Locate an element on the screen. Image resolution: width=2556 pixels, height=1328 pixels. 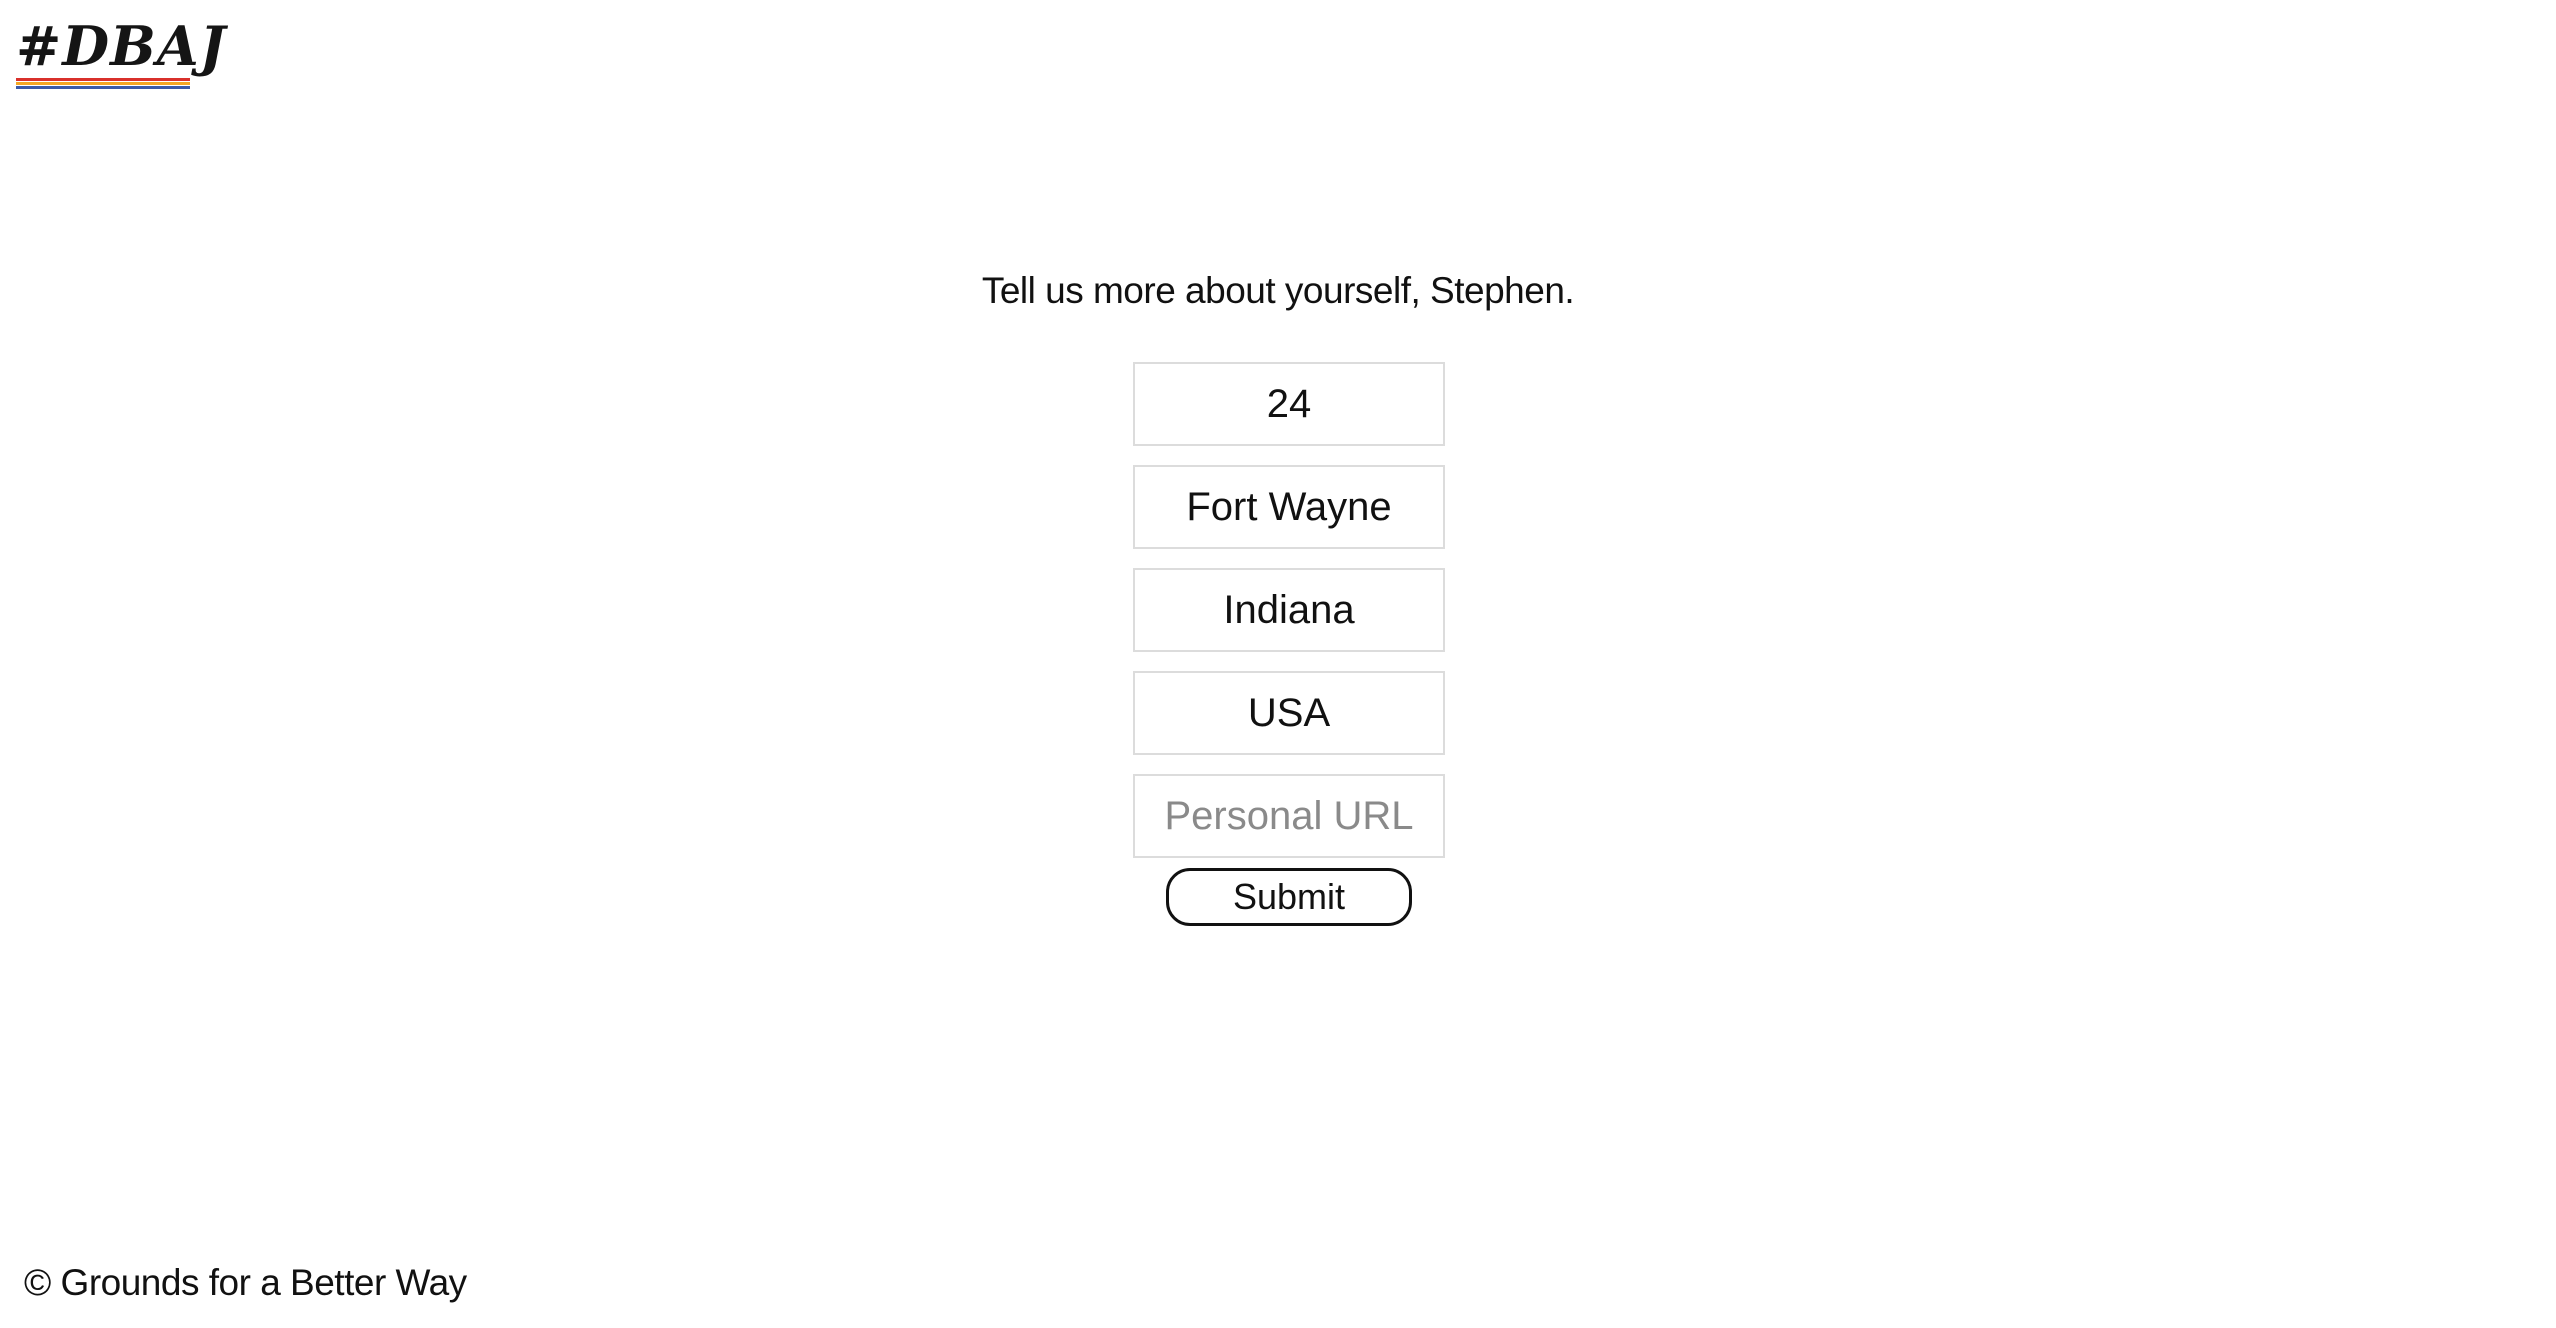
logo-stripe-orange is located at coordinates (103, 83).